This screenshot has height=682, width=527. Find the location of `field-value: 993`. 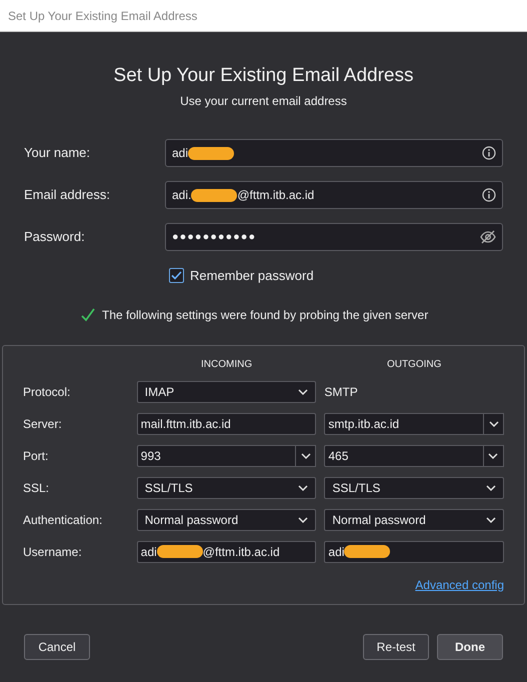

field-value: 993 is located at coordinates (150, 456).